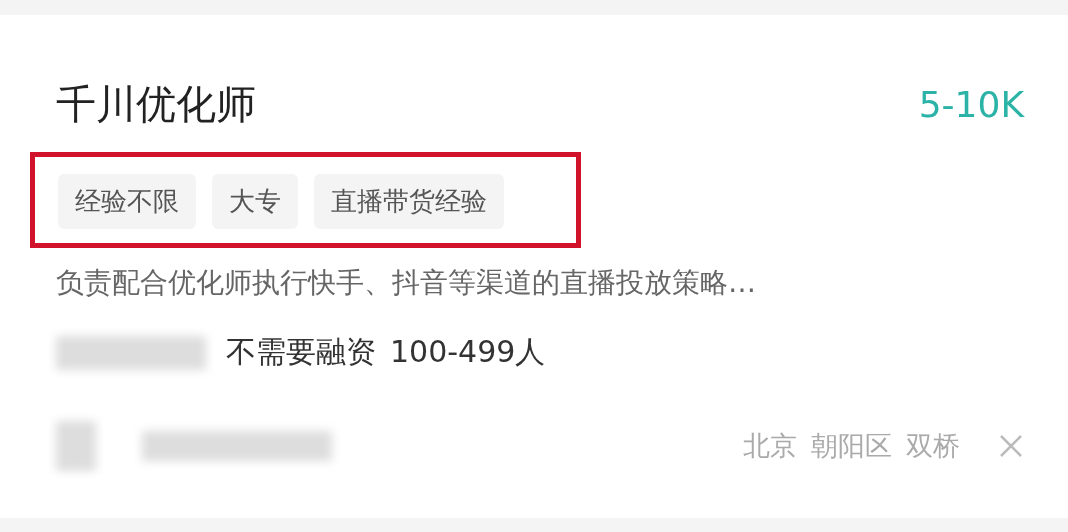 The width and height of the screenshot is (1068, 532). I want to click on company-info: 不需要融资, so click(301, 352).